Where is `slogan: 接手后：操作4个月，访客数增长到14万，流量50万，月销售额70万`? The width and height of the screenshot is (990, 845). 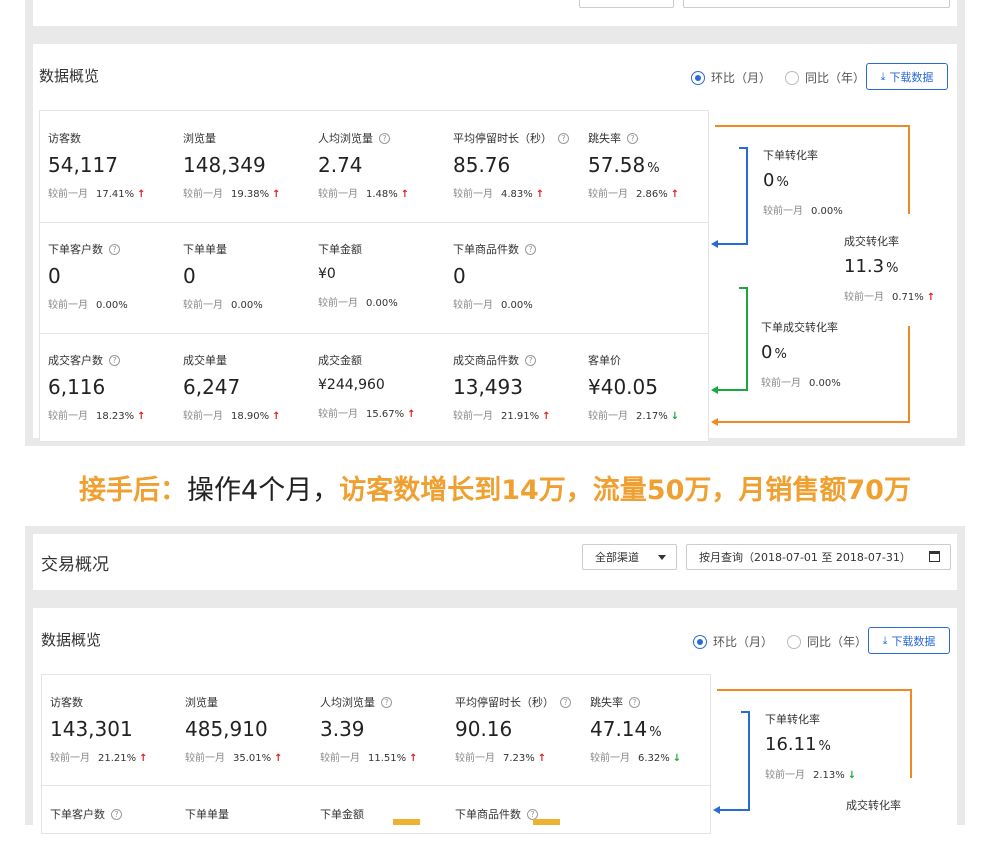
slogan: 接手后：操作4个月，访客数增长到14万，流量50万，月销售额70万 is located at coordinates (495, 487).